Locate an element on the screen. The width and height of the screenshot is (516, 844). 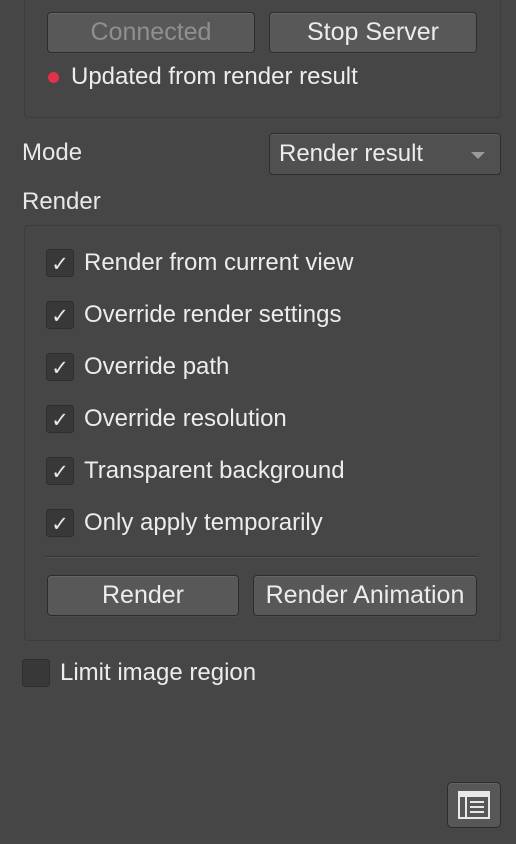
option-only-apply-temporarily: ✓ Only apply temporarily is located at coordinates (184, 523).